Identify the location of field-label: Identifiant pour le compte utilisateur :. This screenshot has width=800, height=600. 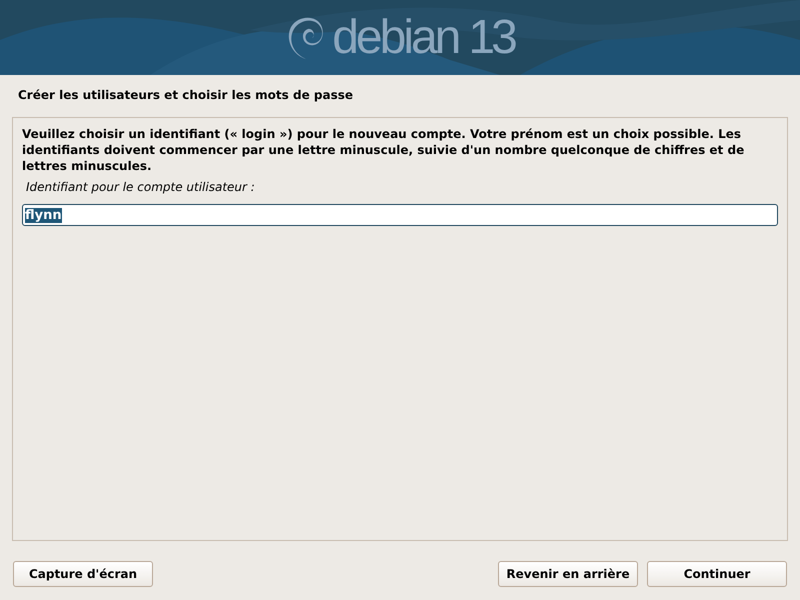
(141, 187).